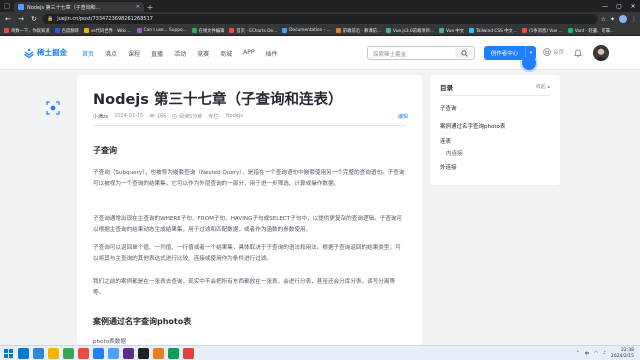 Image resolution: width=640 pixels, height=360 pixels. I want to click on nav-item: 活动, so click(180, 53).